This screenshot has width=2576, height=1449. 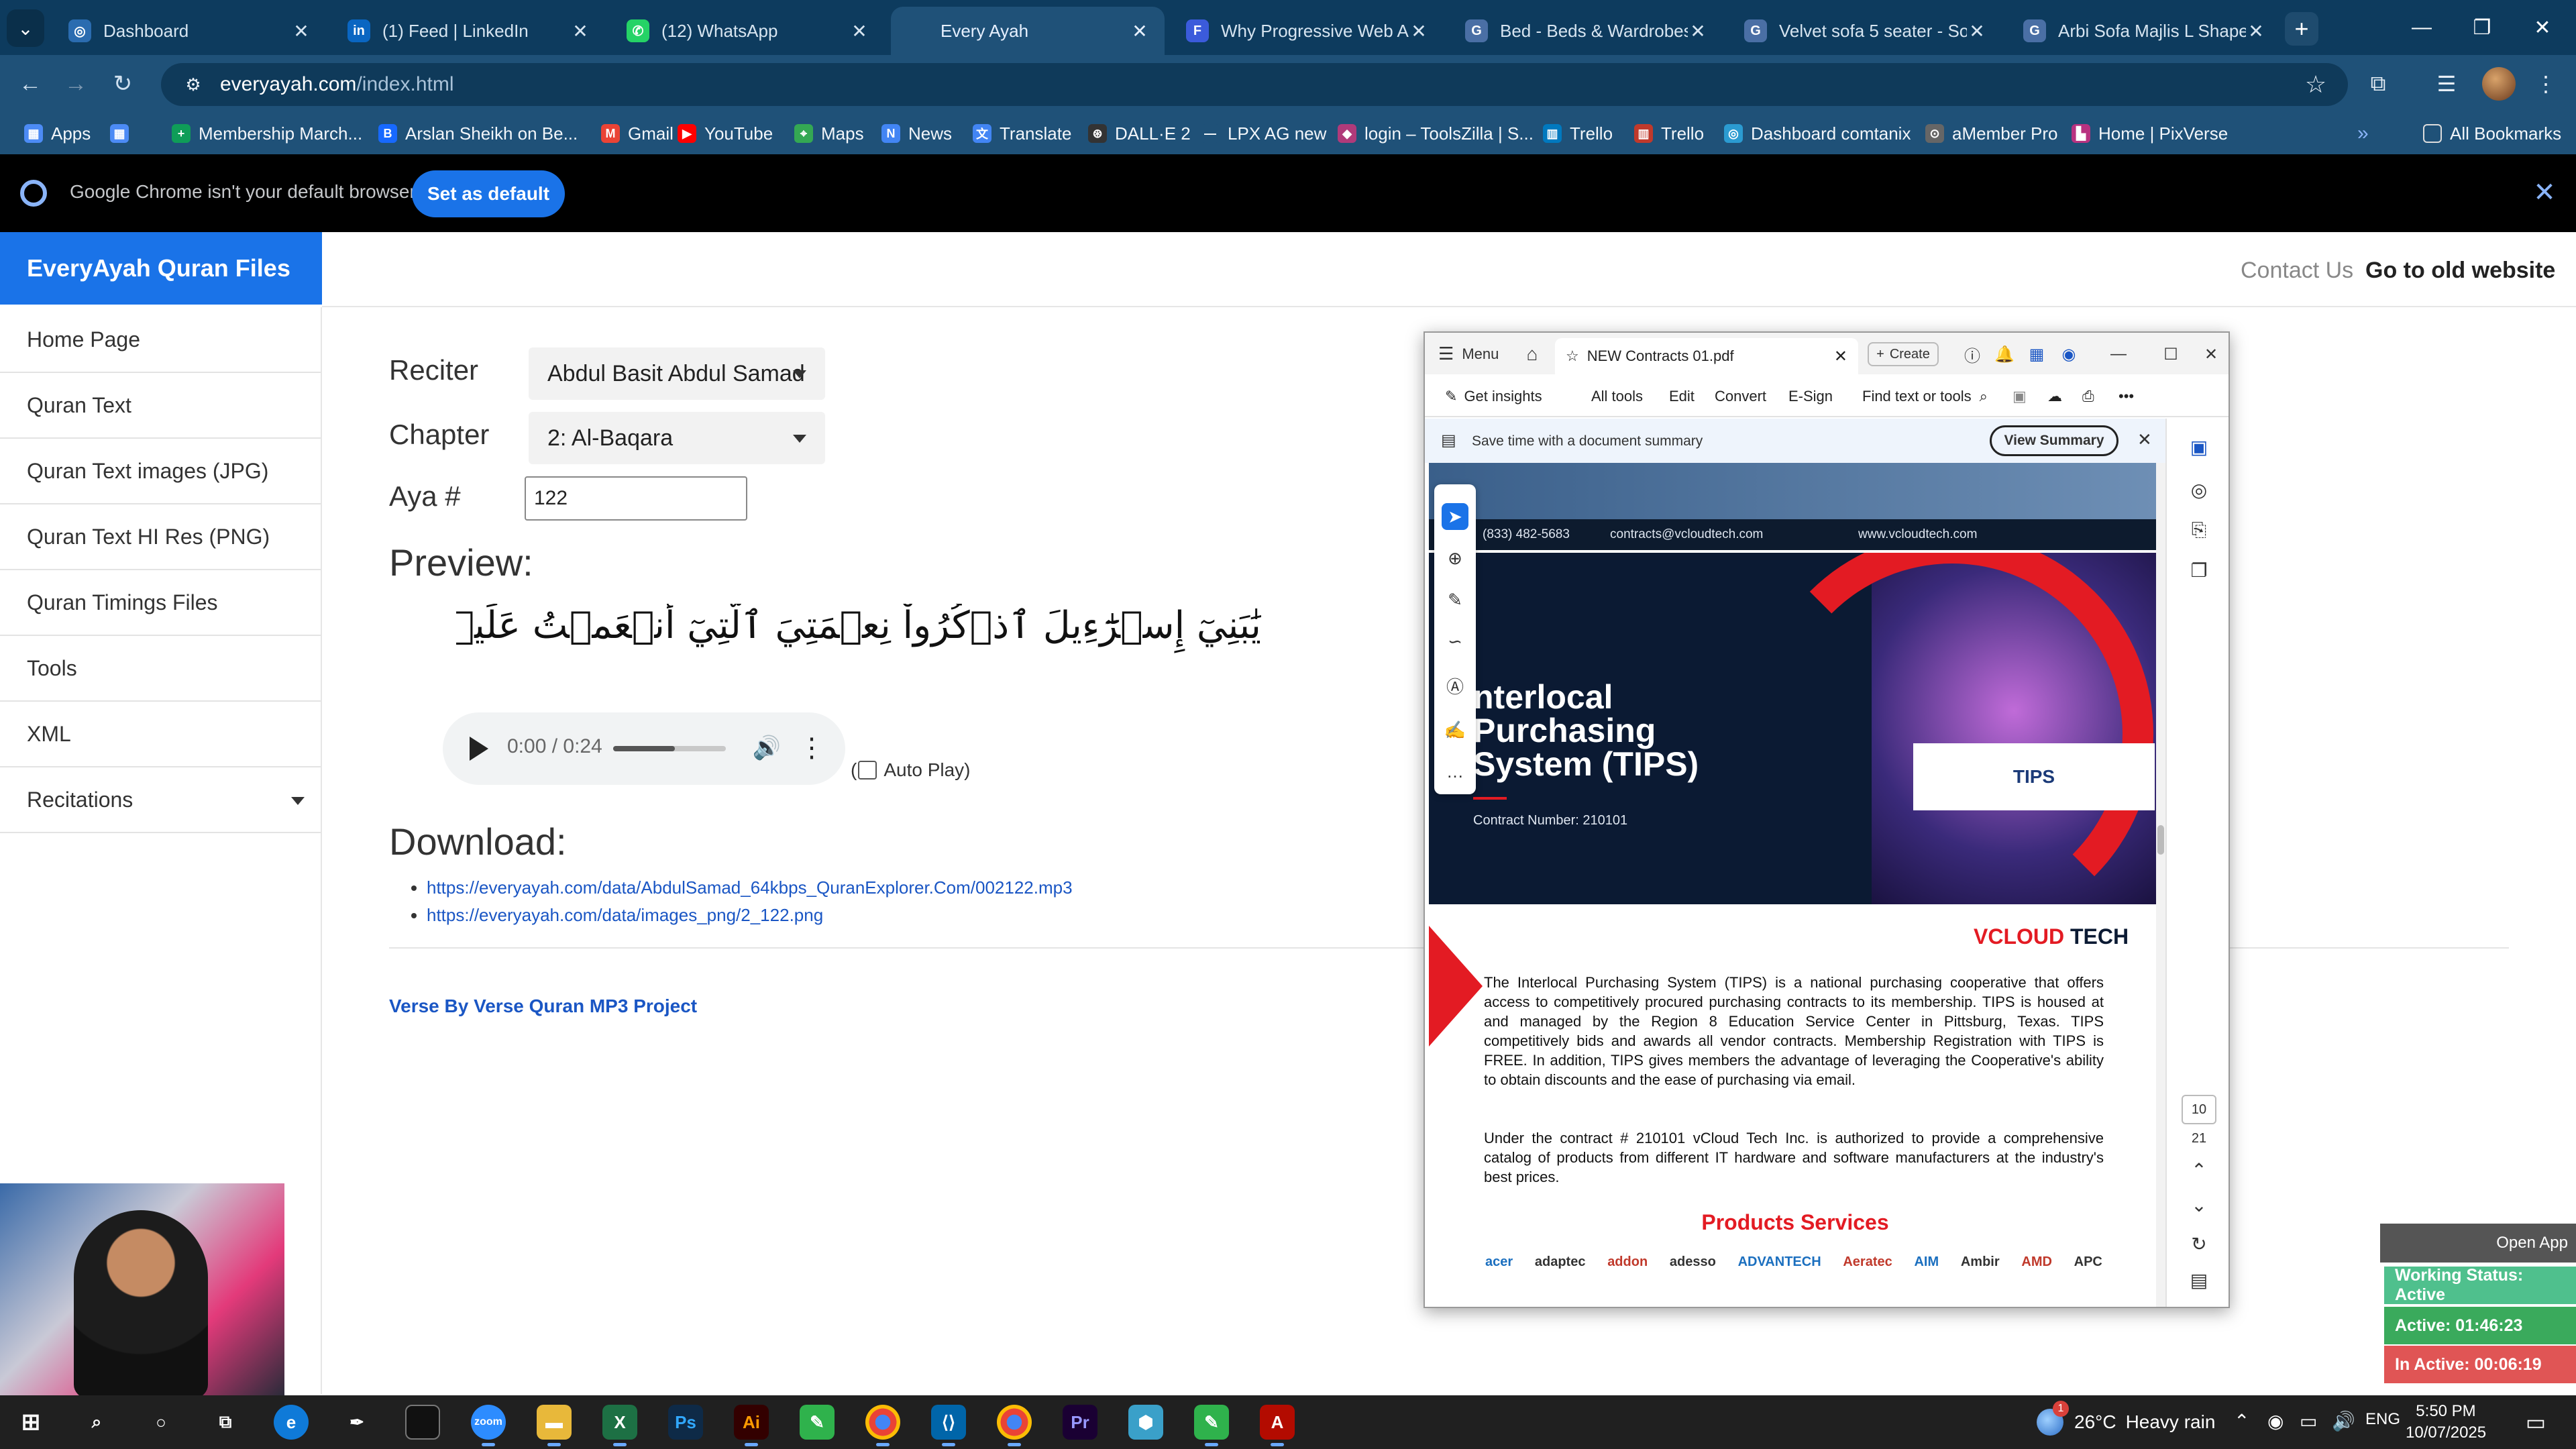 I want to click on sidebar-item-recitations: Recitations, so click(x=160, y=800).